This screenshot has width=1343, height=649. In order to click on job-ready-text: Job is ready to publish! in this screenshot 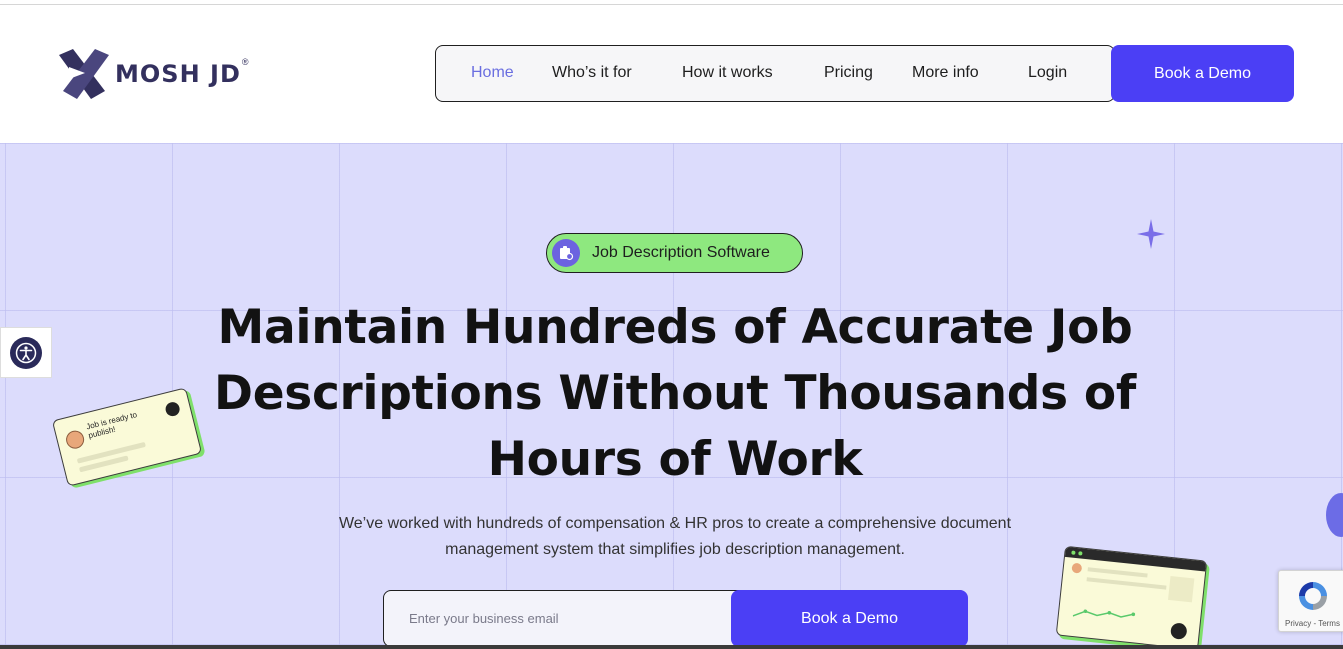, I will do `click(111, 425)`.